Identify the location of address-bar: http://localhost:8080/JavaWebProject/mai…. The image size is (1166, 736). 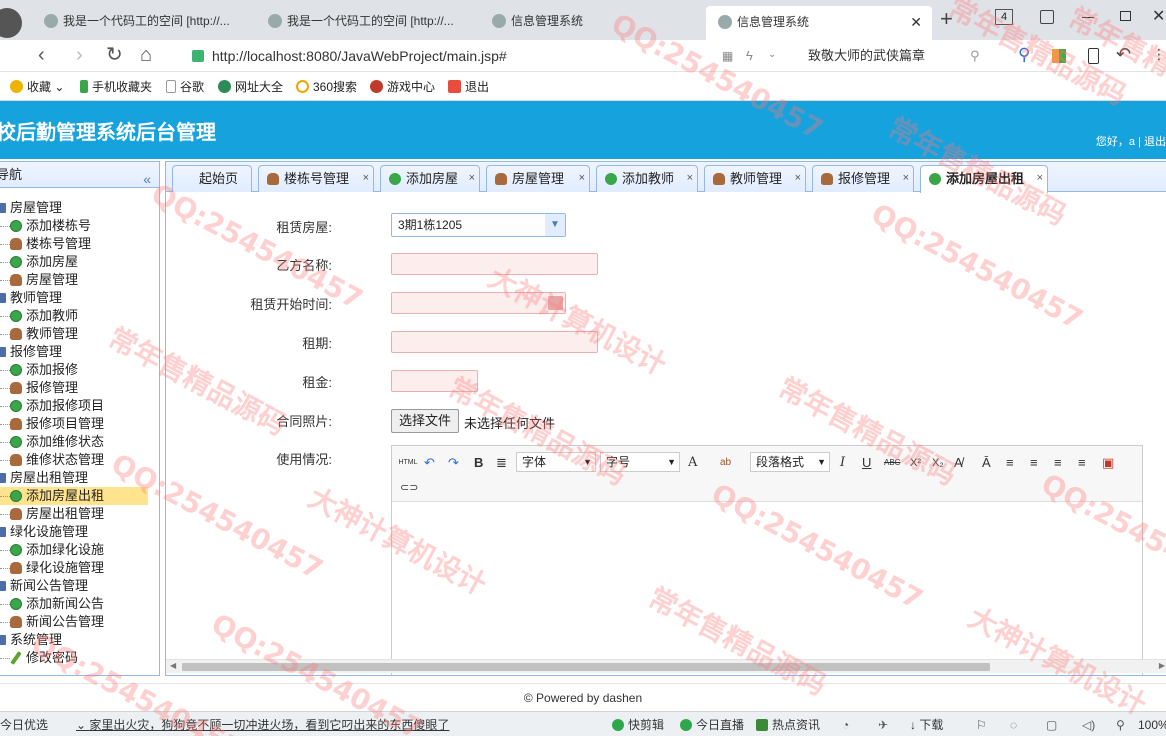
(452, 56).